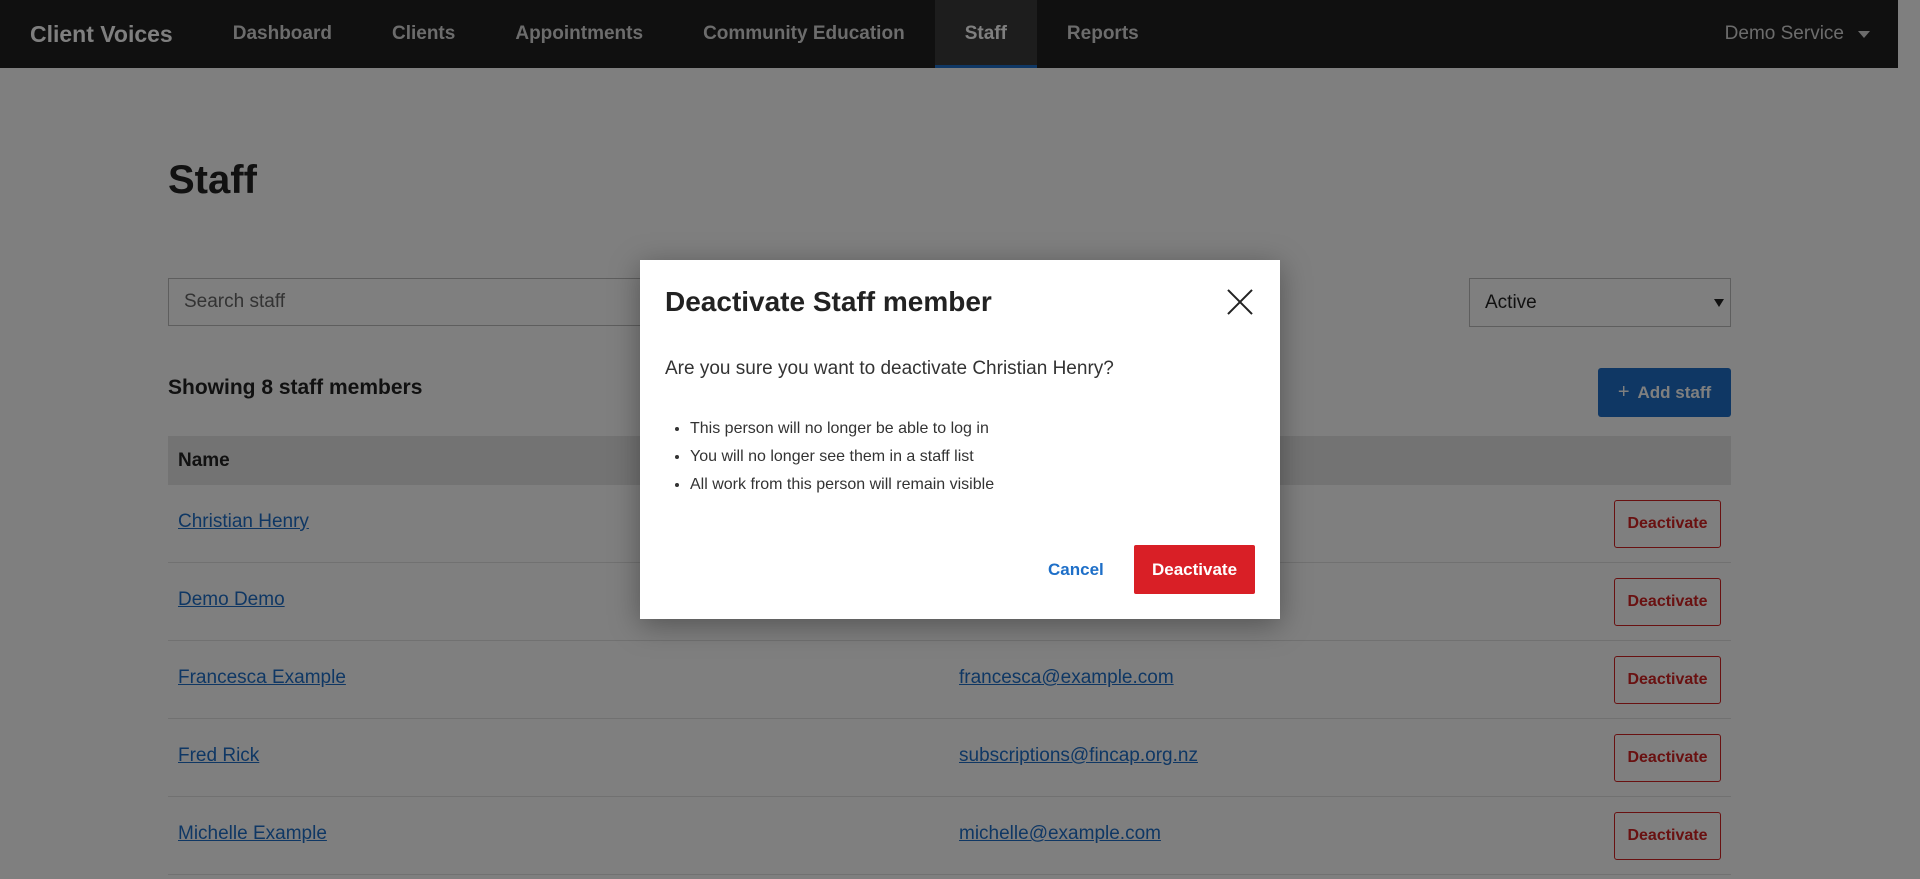 This screenshot has width=1920, height=879. Describe the element at coordinates (828, 301) in the screenshot. I see `modal-title: Deactivate Staff member` at that location.